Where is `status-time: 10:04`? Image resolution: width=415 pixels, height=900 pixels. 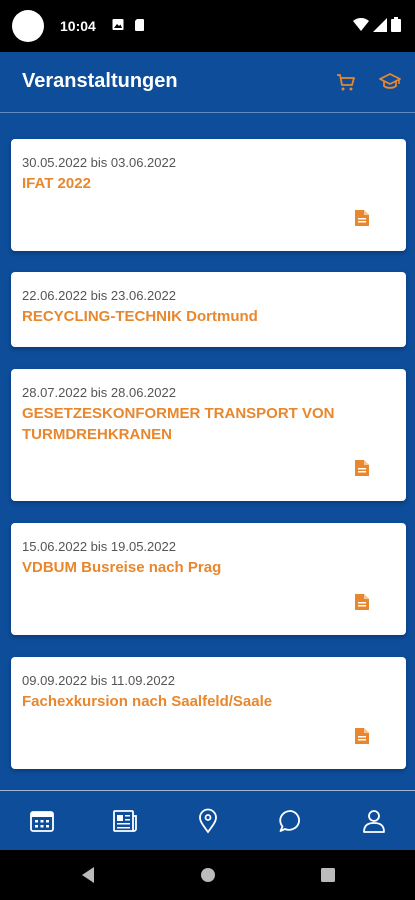
status-time: 10:04 is located at coordinates (78, 26).